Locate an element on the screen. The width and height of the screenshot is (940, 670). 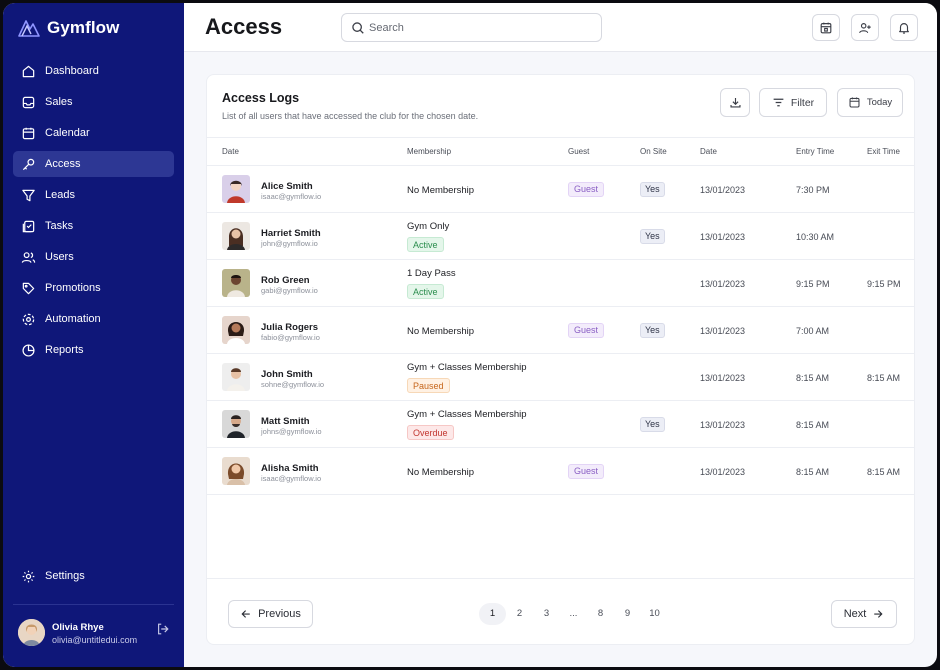
logout-icon is located at coordinates (163, 629).